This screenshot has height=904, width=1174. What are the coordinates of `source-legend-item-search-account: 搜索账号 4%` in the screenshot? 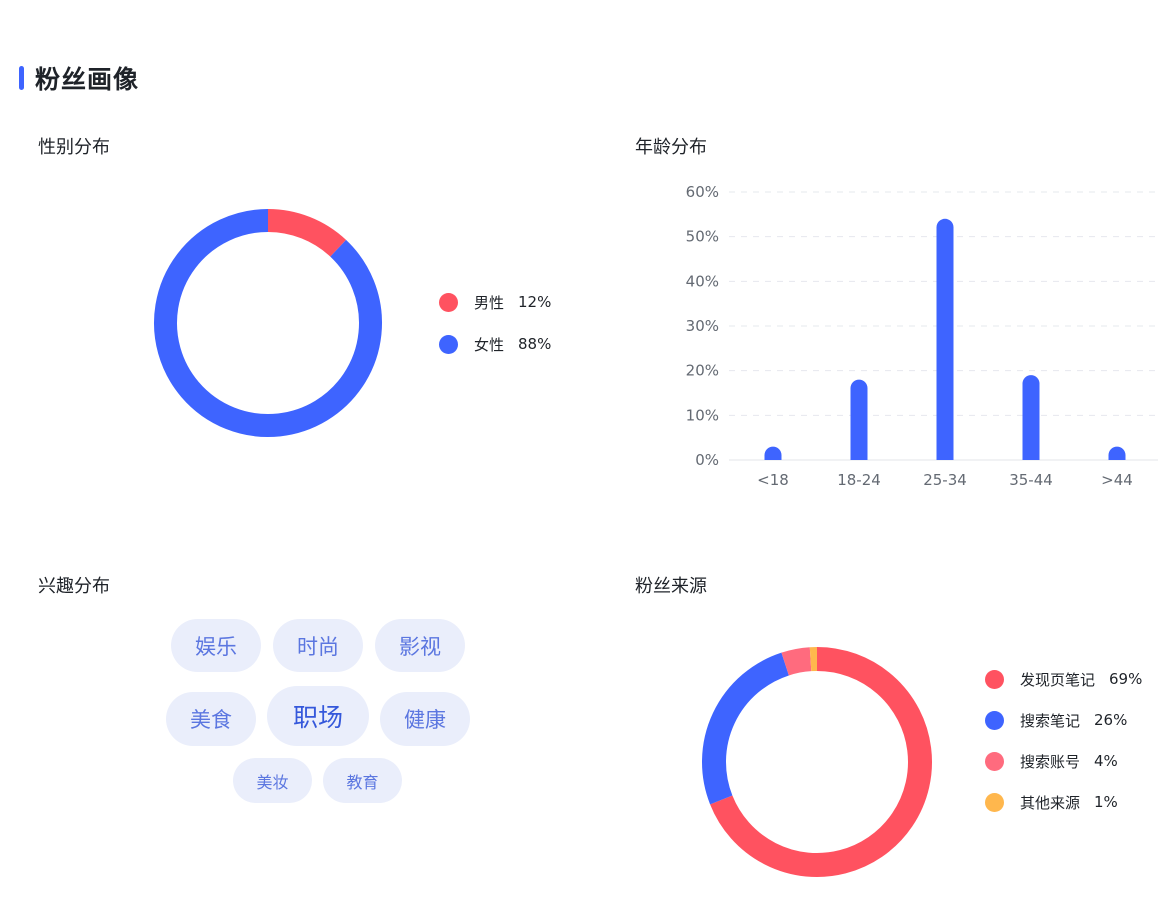 It's located at (1063, 761).